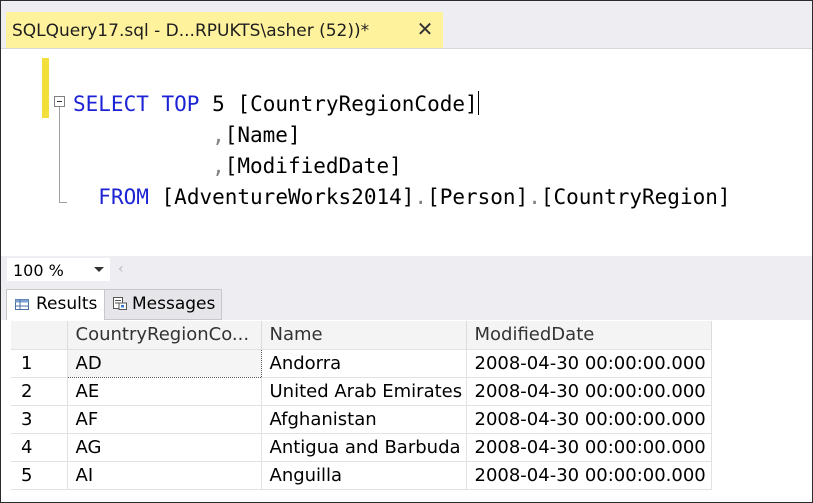  Describe the element at coordinates (19, 153) in the screenshot. I see `editor-margin` at that location.